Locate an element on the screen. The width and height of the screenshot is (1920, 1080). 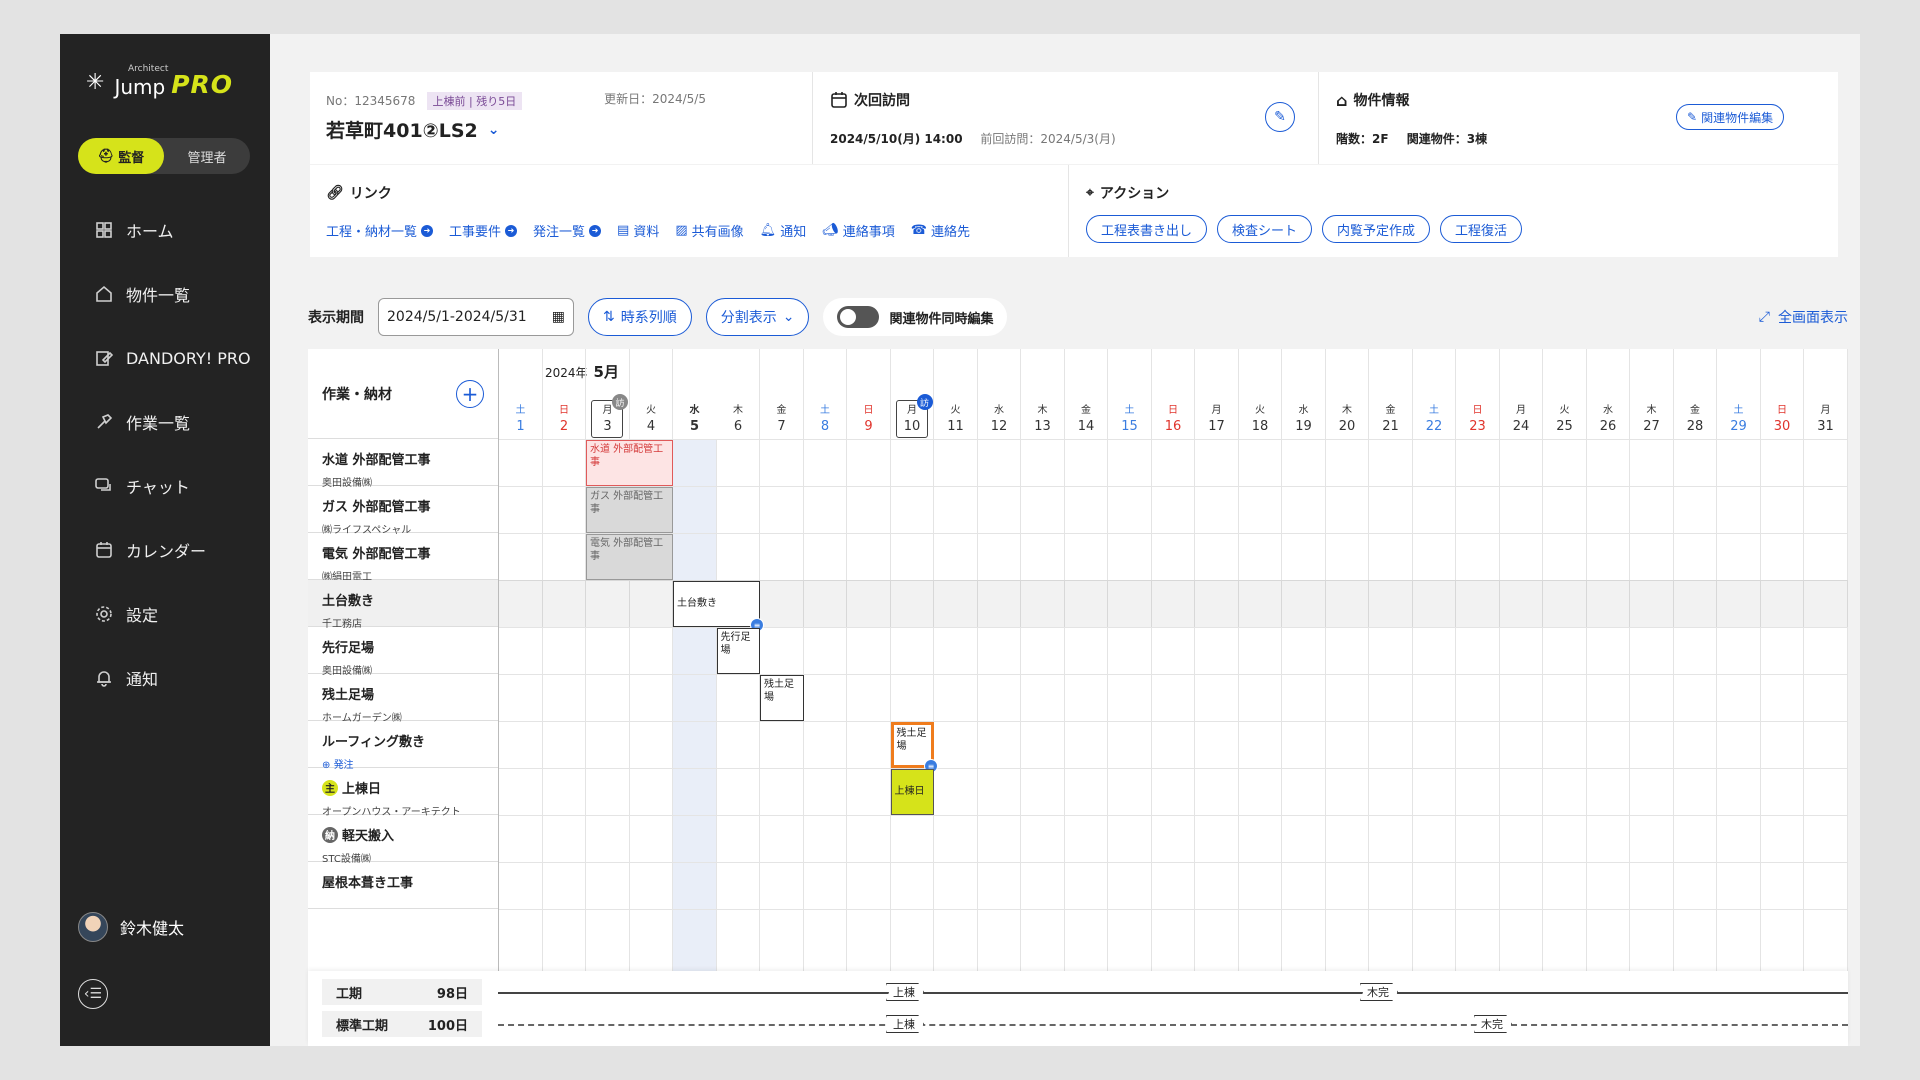
day-number: 14 is located at coordinates (1086, 426).